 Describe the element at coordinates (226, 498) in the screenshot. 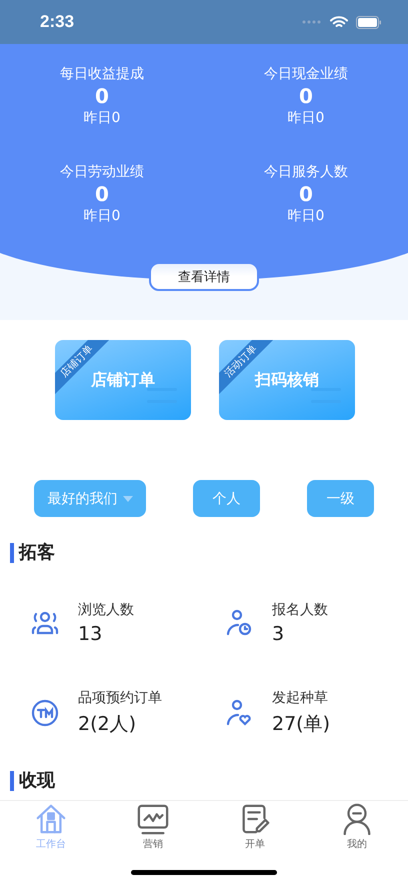

I see `filter-button: 个人` at that location.